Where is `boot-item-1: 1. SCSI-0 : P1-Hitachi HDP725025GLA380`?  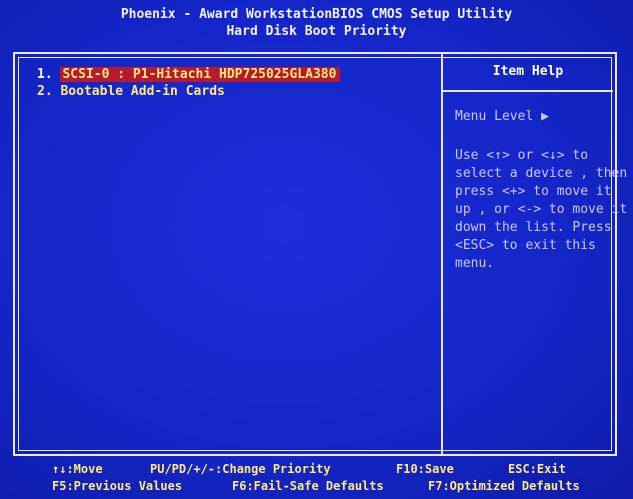 boot-item-1: 1. SCSI-0 : P1-Hitachi HDP725025GLA380 is located at coordinates (189, 74).